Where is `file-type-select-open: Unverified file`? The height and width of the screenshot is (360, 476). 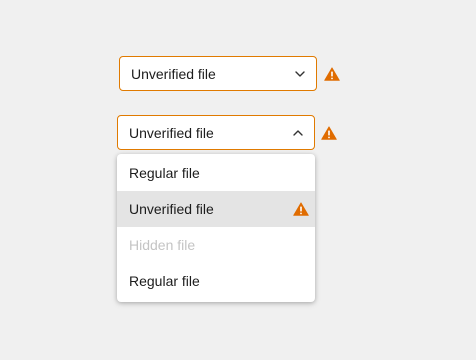
file-type-select-open: Unverified file is located at coordinates (216, 132).